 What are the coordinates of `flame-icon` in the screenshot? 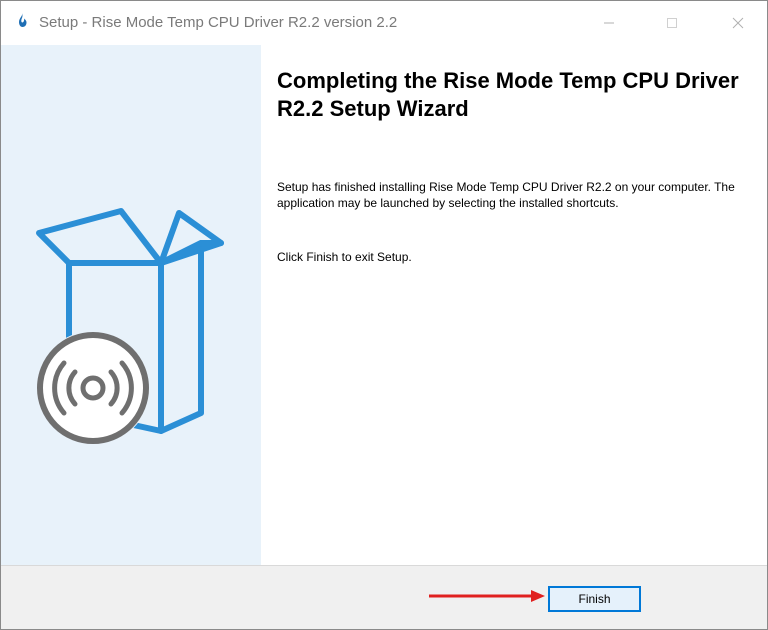 It's located at (22, 22).